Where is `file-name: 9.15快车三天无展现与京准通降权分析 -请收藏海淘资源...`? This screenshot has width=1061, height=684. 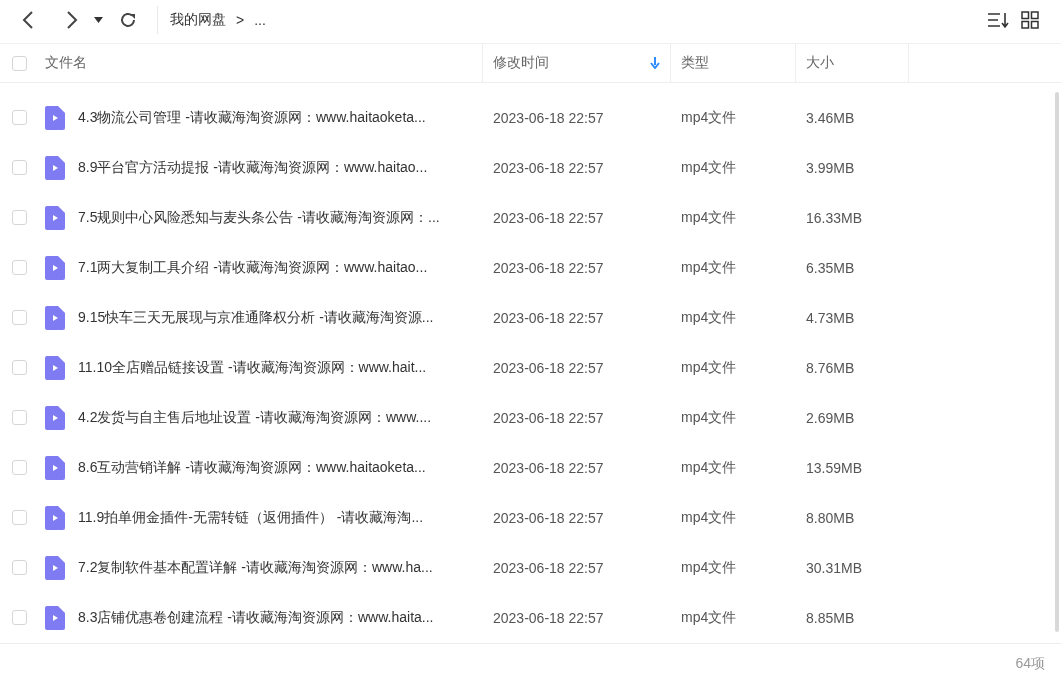
file-name: 9.15快车三天无展现与京准通降权分析 -请收藏海淘资源... is located at coordinates (256, 317).